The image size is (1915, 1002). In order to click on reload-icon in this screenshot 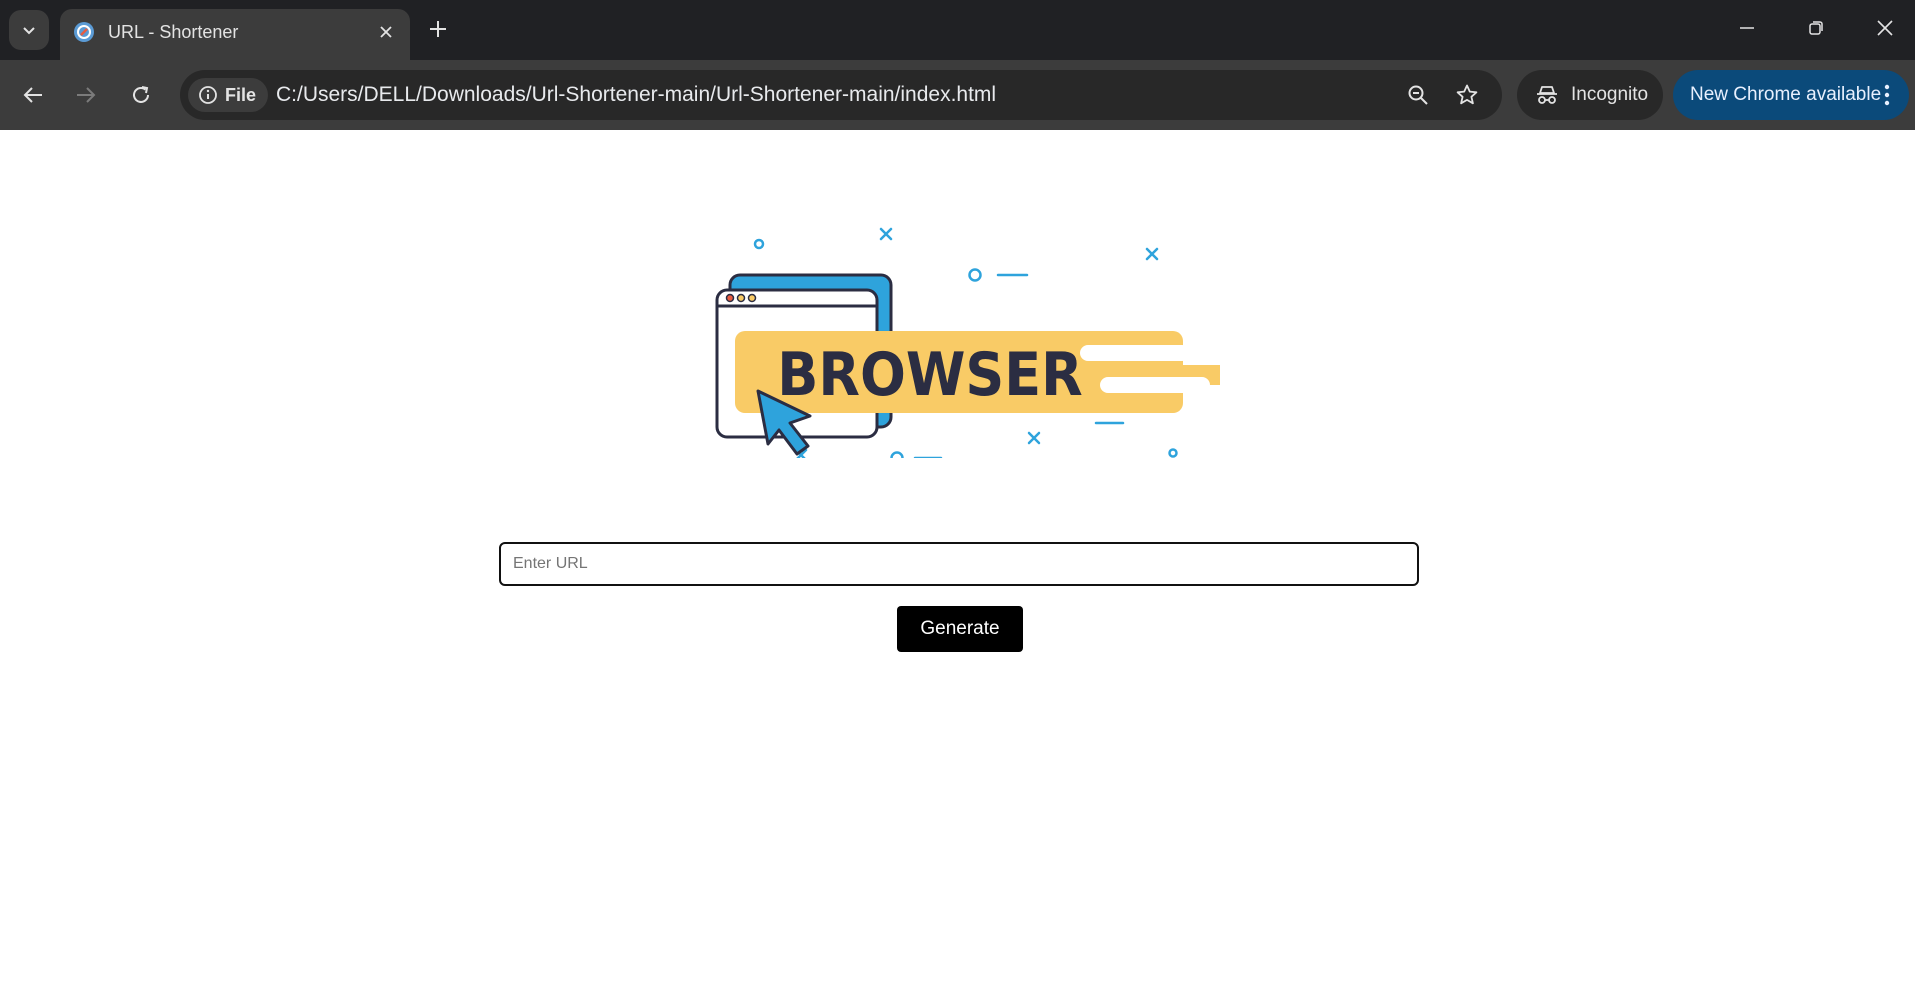, I will do `click(141, 94)`.